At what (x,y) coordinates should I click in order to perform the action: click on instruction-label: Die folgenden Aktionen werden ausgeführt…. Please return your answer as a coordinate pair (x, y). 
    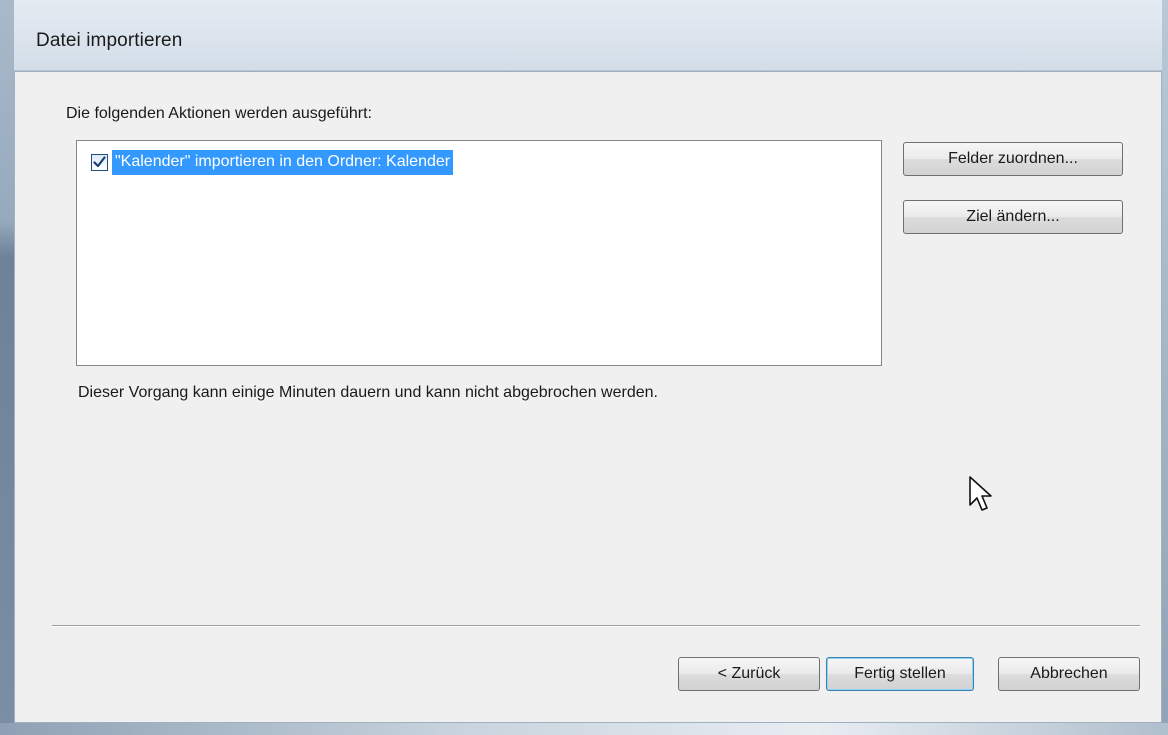
    Looking at the image, I should click on (219, 113).